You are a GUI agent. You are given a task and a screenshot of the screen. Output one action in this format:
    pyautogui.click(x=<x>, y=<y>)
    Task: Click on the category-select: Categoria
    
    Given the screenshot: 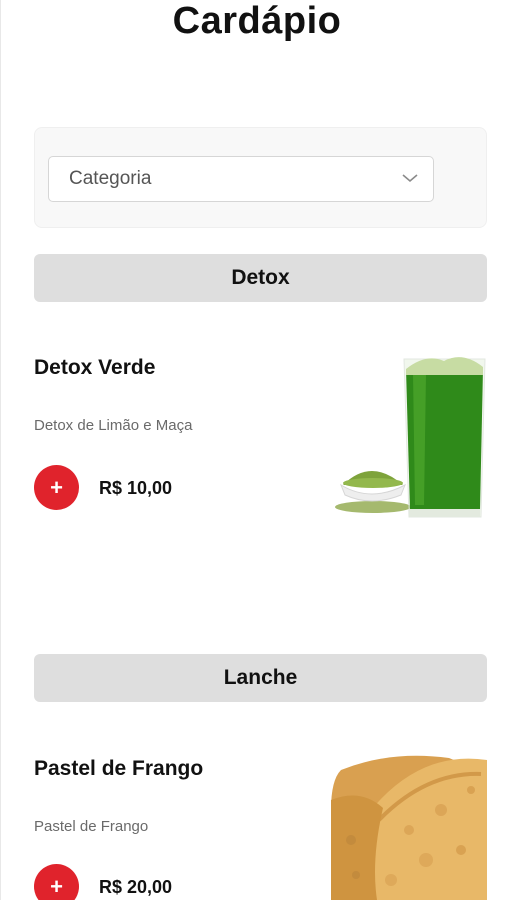 What is the action you would take?
    pyautogui.click(x=241, y=179)
    